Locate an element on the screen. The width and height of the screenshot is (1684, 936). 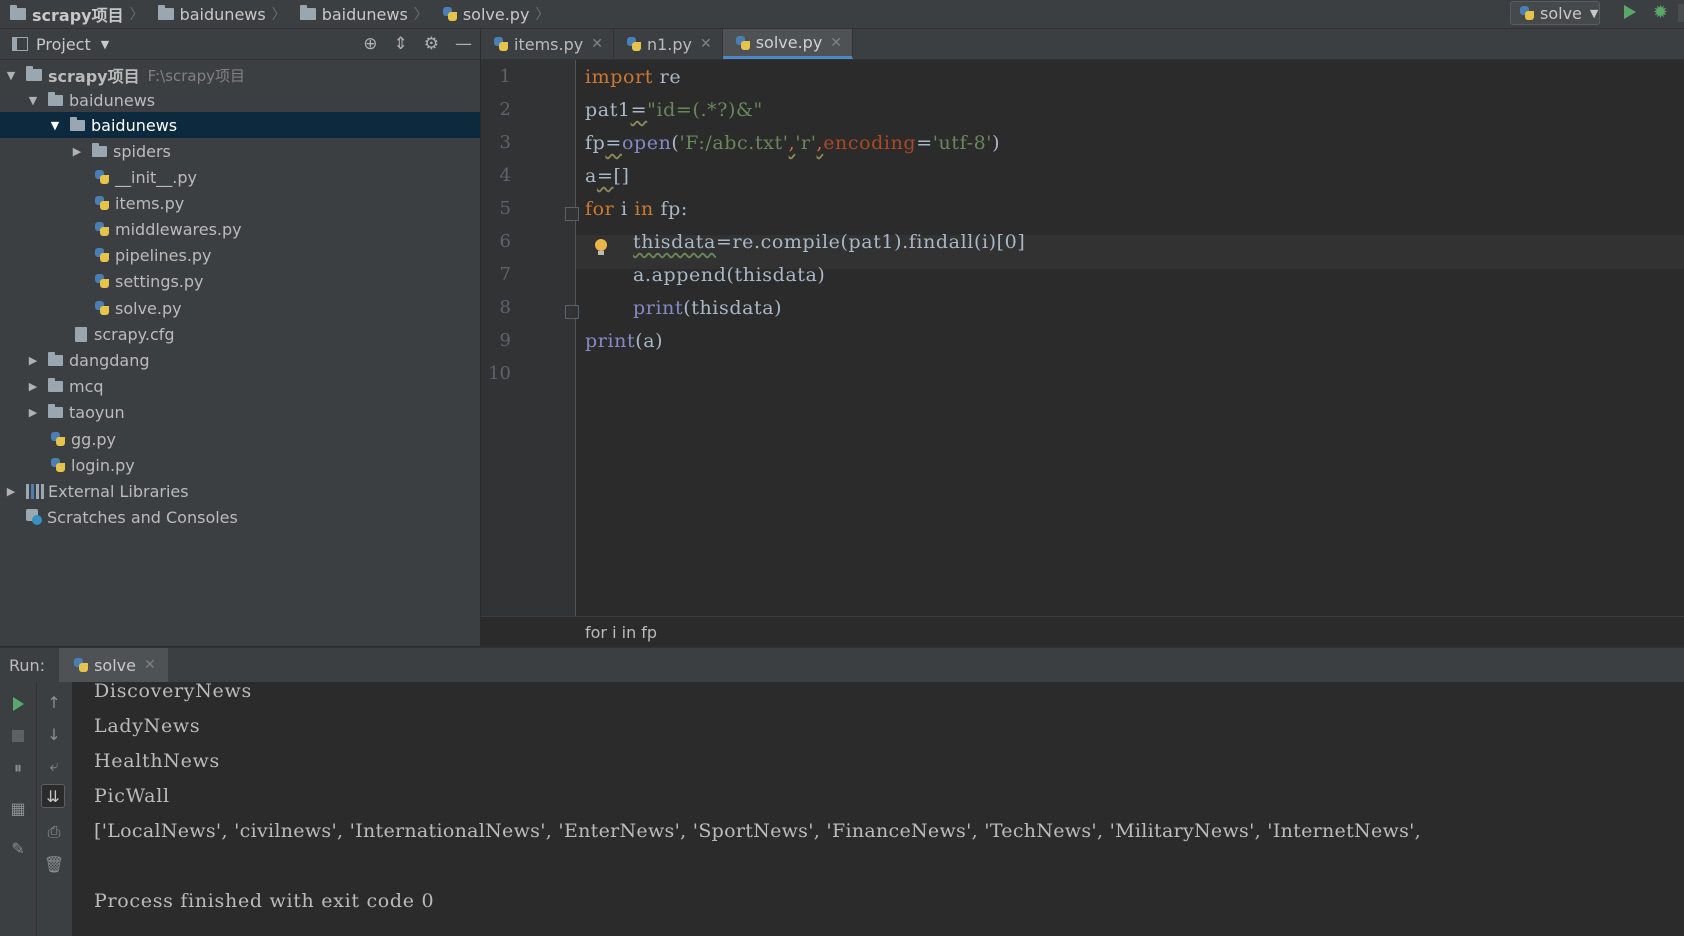
code-line-4: a=[] is located at coordinates (607, 176).